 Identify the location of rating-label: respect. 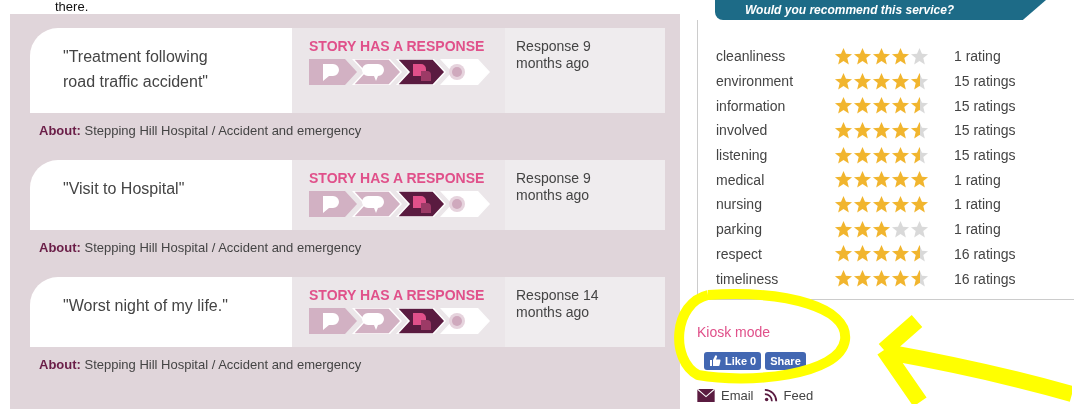
(739, 253).